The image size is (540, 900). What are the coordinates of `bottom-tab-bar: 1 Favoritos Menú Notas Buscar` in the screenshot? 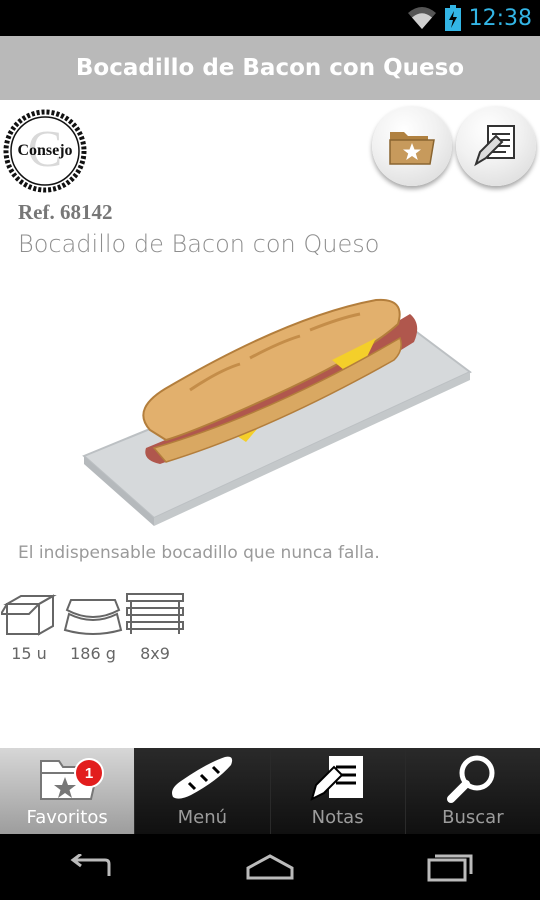 It's located at (270, 791).